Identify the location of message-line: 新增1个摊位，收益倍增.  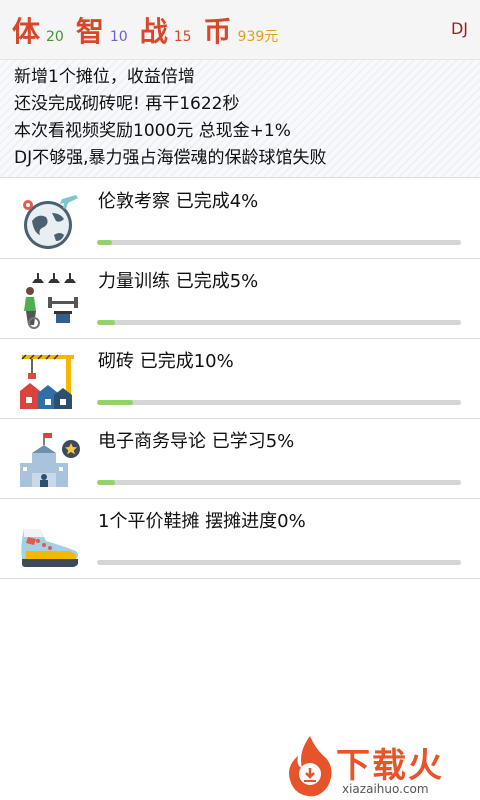
(104, 77).